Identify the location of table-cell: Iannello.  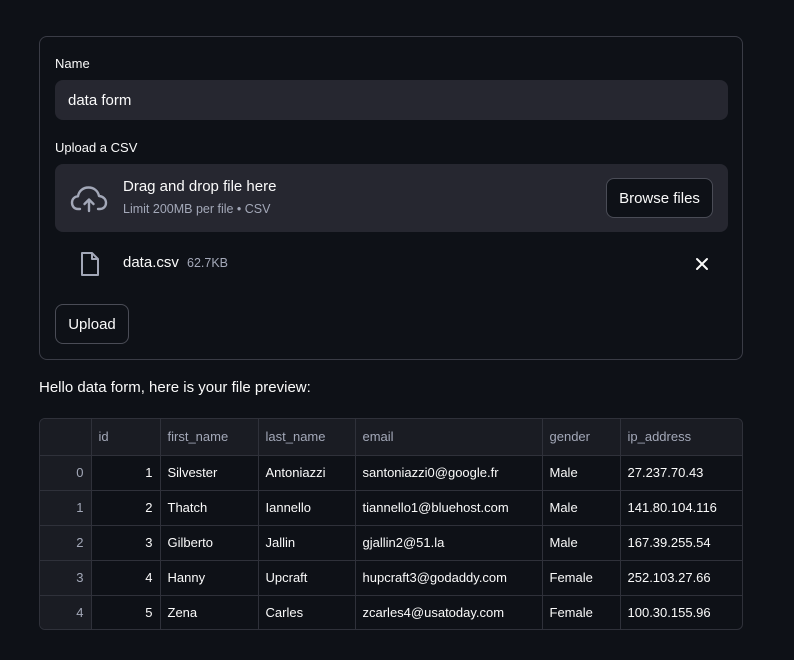
(307, 508).